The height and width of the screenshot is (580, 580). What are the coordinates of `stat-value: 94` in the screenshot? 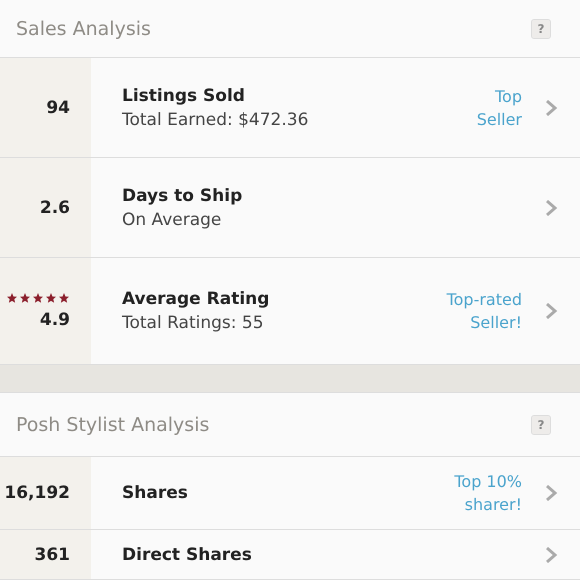 It's located at (58, 108).